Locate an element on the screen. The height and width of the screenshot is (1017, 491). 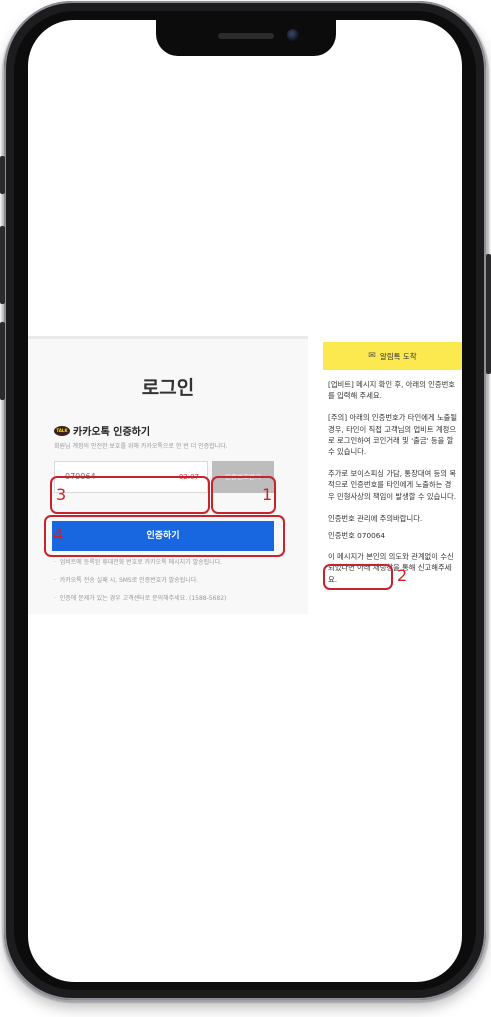
annotation-number-3: 3 is located at coordinates (61, 494).